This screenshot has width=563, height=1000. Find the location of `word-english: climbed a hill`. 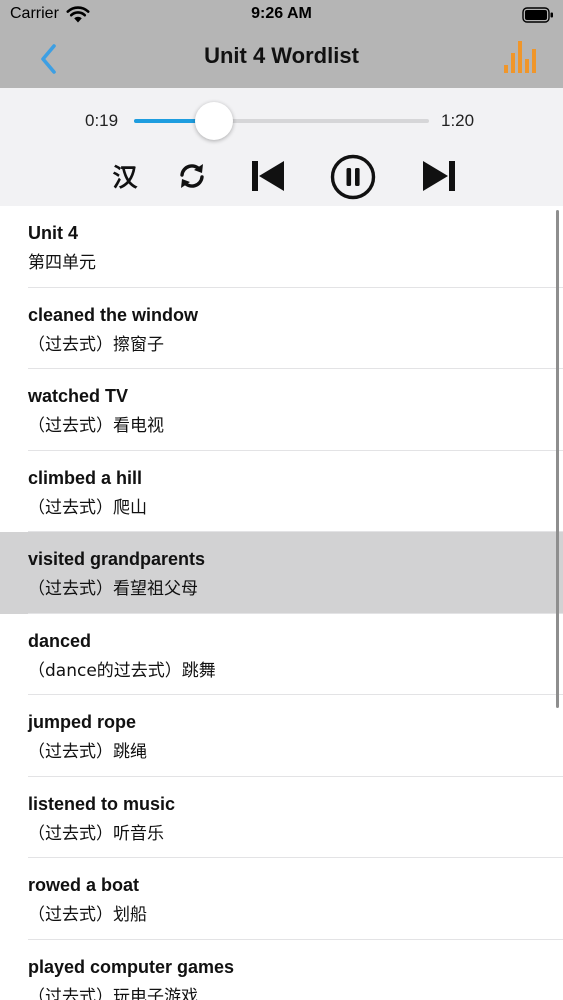

word-english: climbed a hill is located at coordinates (85, 477).